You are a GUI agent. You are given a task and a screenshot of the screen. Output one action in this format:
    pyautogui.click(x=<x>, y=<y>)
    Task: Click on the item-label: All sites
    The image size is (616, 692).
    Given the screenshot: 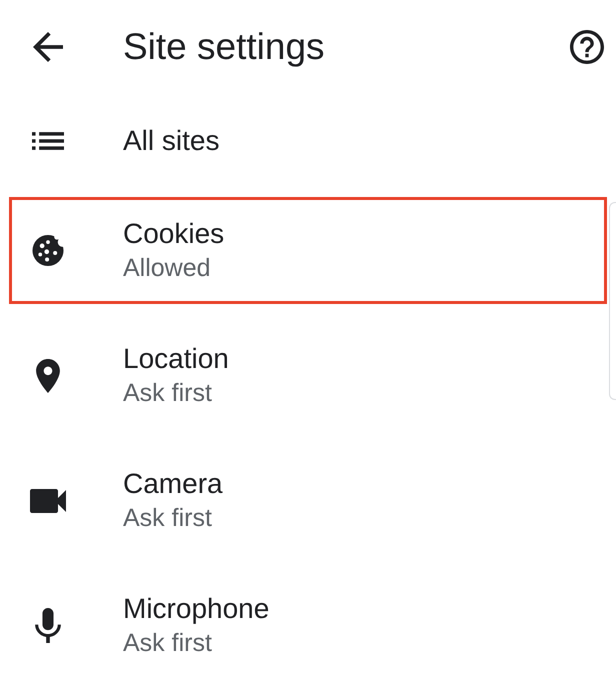 What is the action you would take?
    pyautogui.click(x=171, y=141)
    